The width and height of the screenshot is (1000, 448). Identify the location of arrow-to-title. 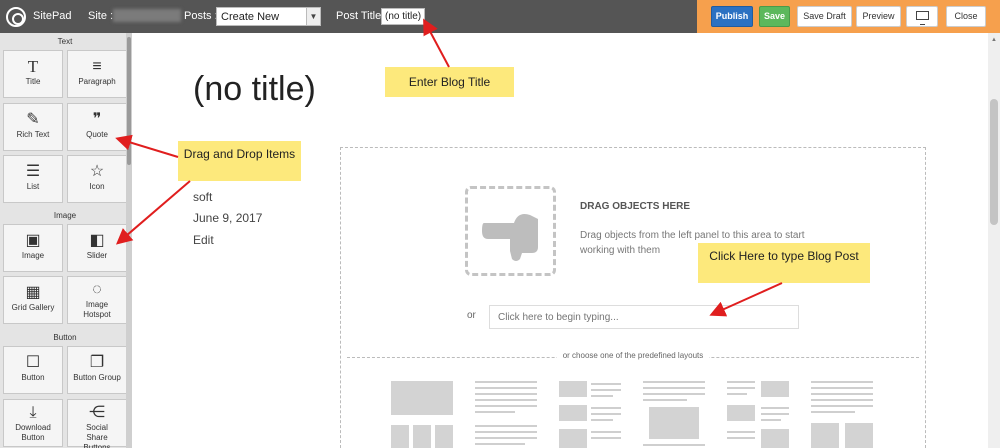
(436, 43).